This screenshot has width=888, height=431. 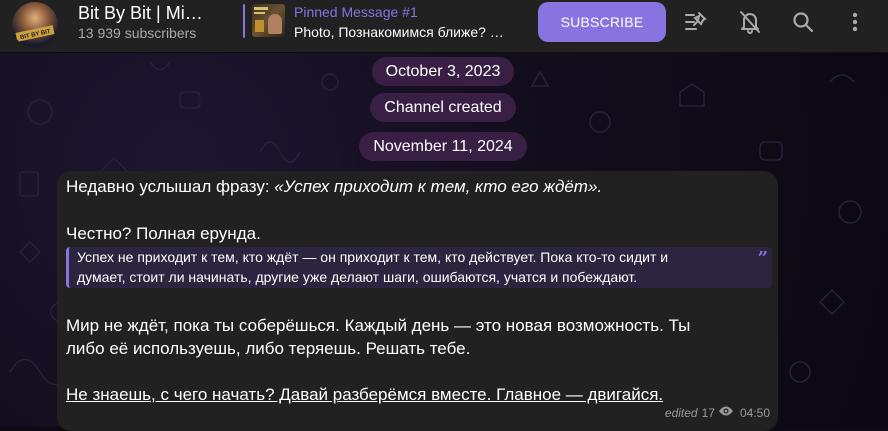 I want to click on date-separator: November 11, 2024, so click(x=443, y=146).